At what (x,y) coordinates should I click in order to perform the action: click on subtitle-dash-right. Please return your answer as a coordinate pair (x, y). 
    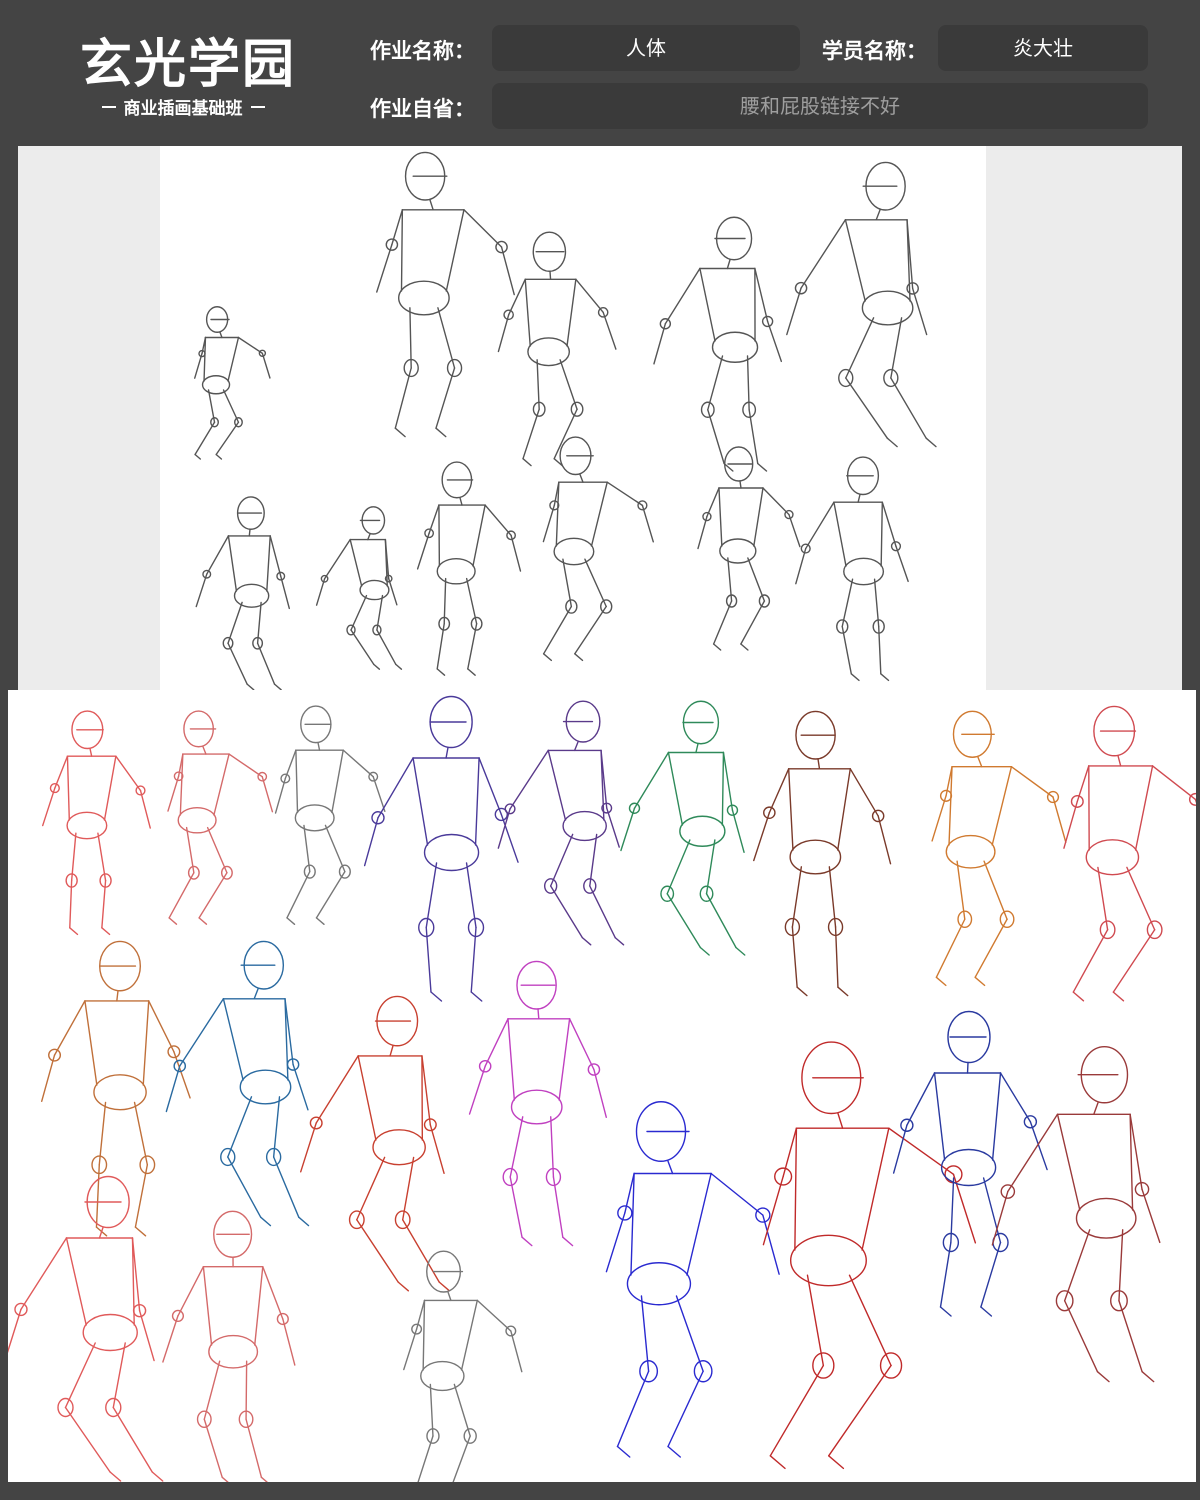
    Looking at the image, I should click on (257, 106).